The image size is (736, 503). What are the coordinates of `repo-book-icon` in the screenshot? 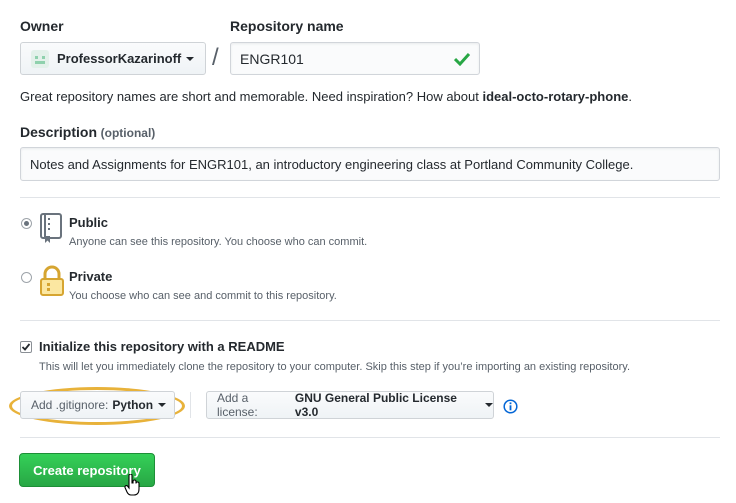 It's located at (51, 228).